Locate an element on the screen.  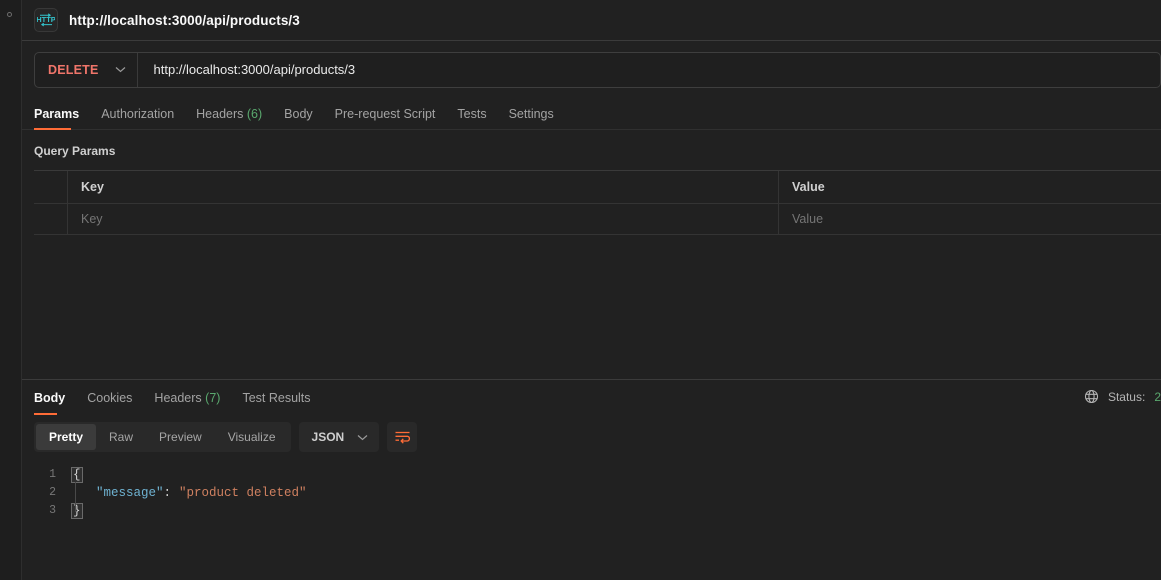
tab-settings: Settings is located at coordinates (538, 118).